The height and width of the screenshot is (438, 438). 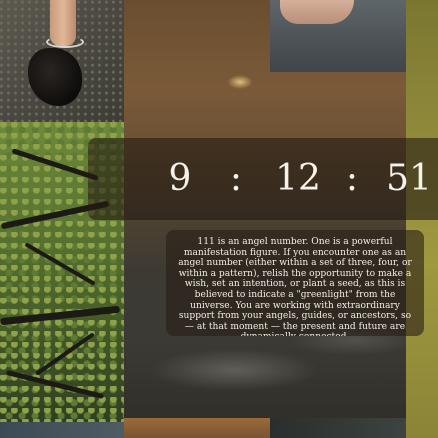 What do you see at coordinates (263, 179) in the screenshot?
I see `clock-panel: 9 : 12 : 51` at bounding box center [263, 179].